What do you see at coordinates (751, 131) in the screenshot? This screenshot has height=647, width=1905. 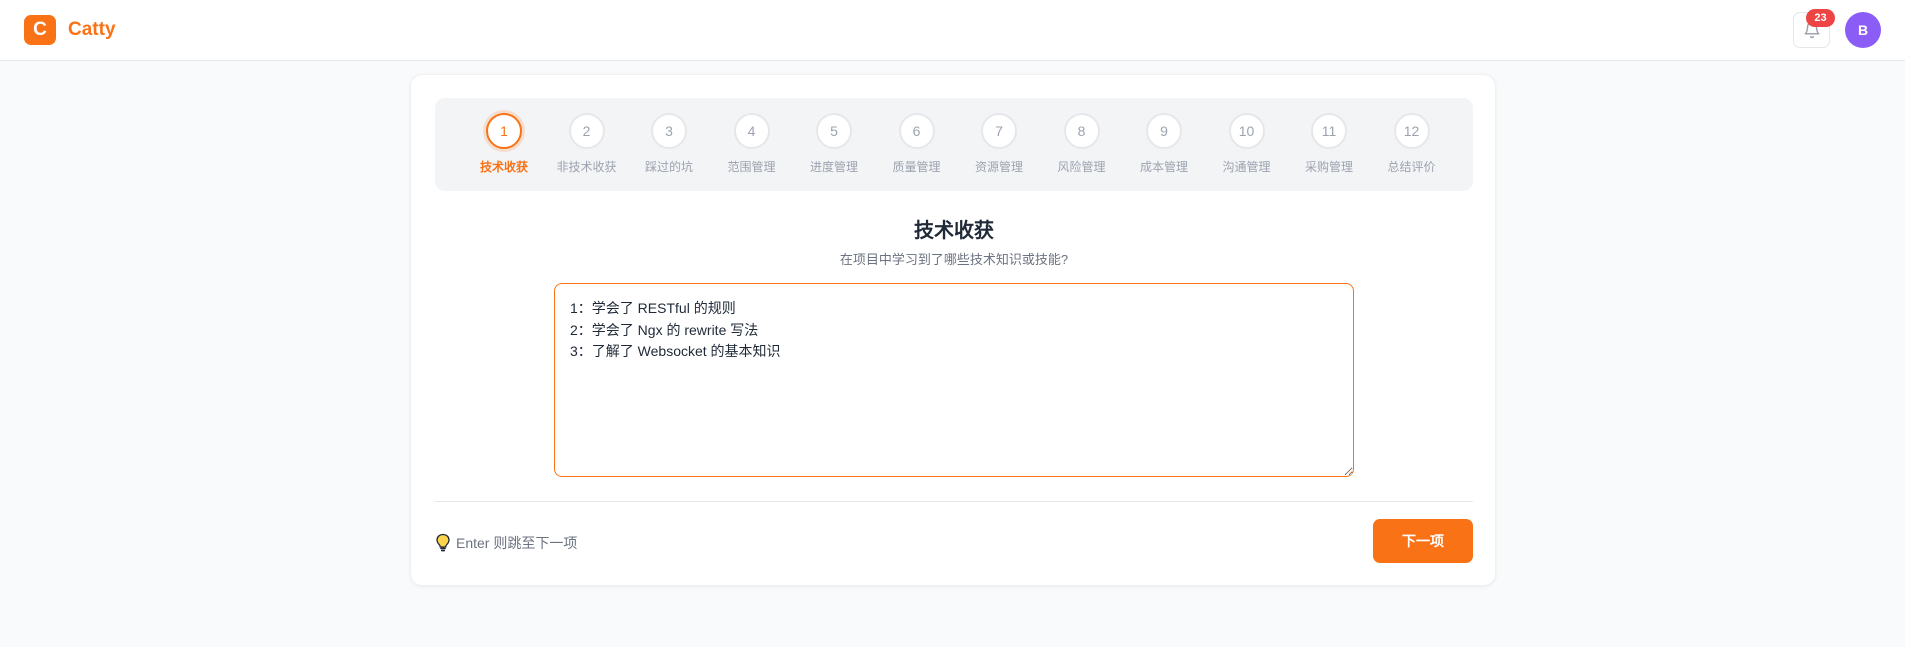 I see `step-number: 4` at bounding box center [751, 131].